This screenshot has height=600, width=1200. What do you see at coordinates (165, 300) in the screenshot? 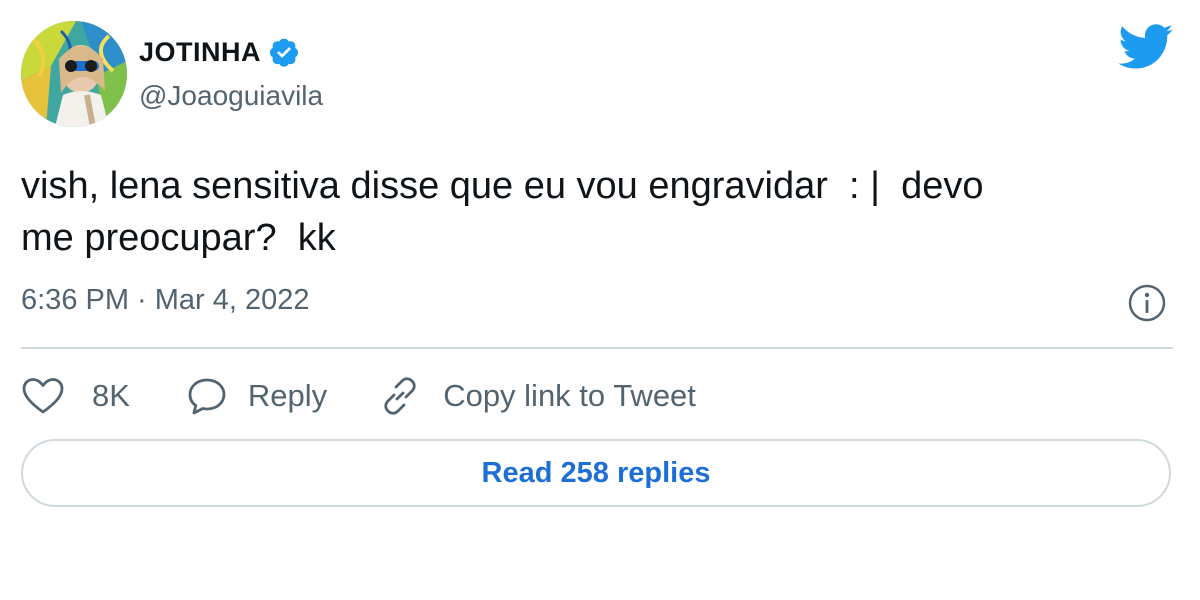
I see `tweet-timestamp: 6:36 PM · Mar 4, 2022` at bounding box center [165, 300].